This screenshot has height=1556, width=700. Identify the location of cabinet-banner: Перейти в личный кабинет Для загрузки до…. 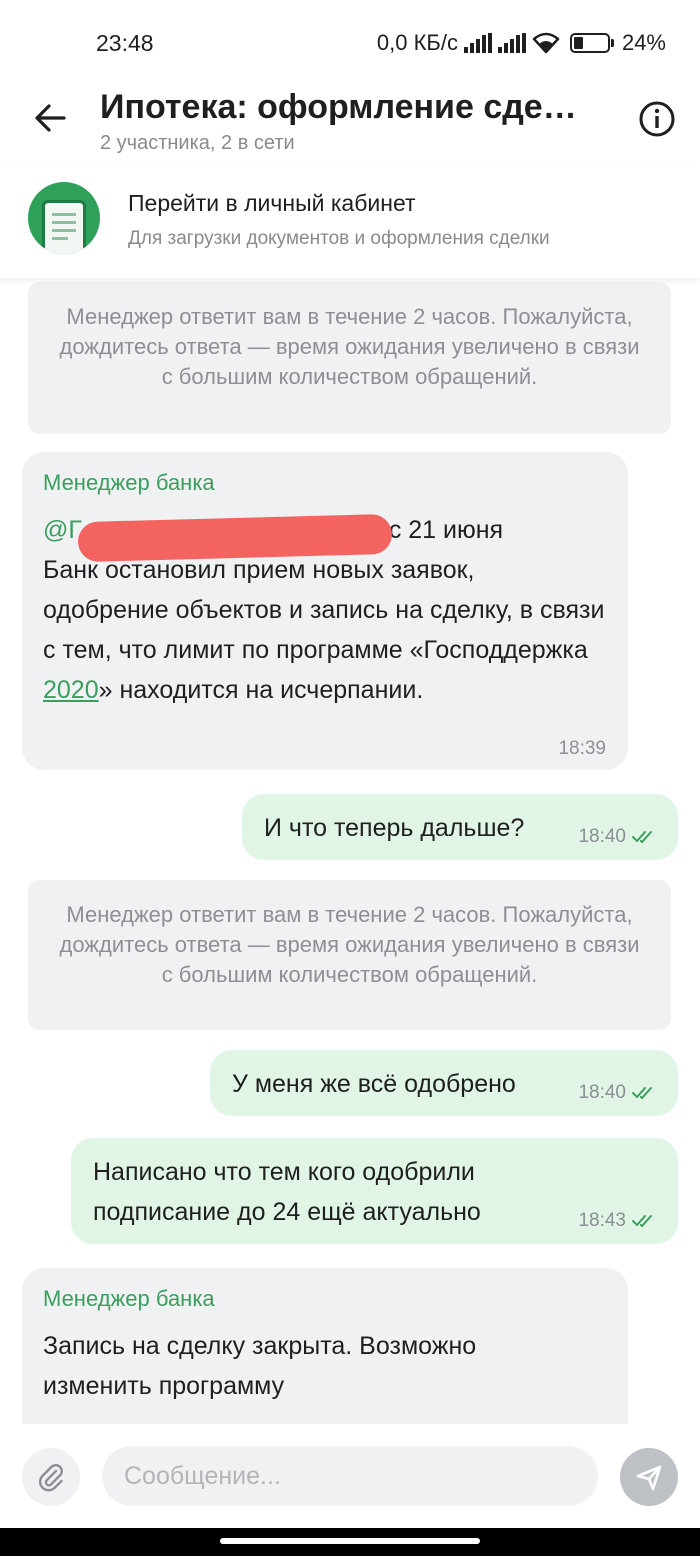
(350, 223).